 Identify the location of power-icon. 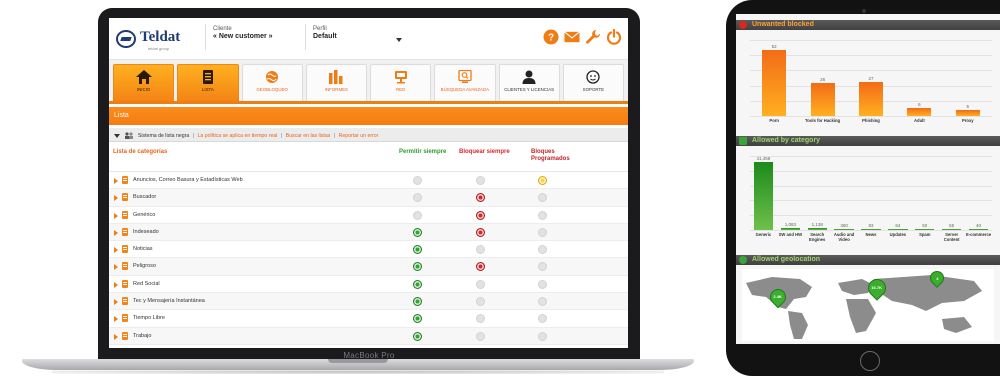
(614, 37).